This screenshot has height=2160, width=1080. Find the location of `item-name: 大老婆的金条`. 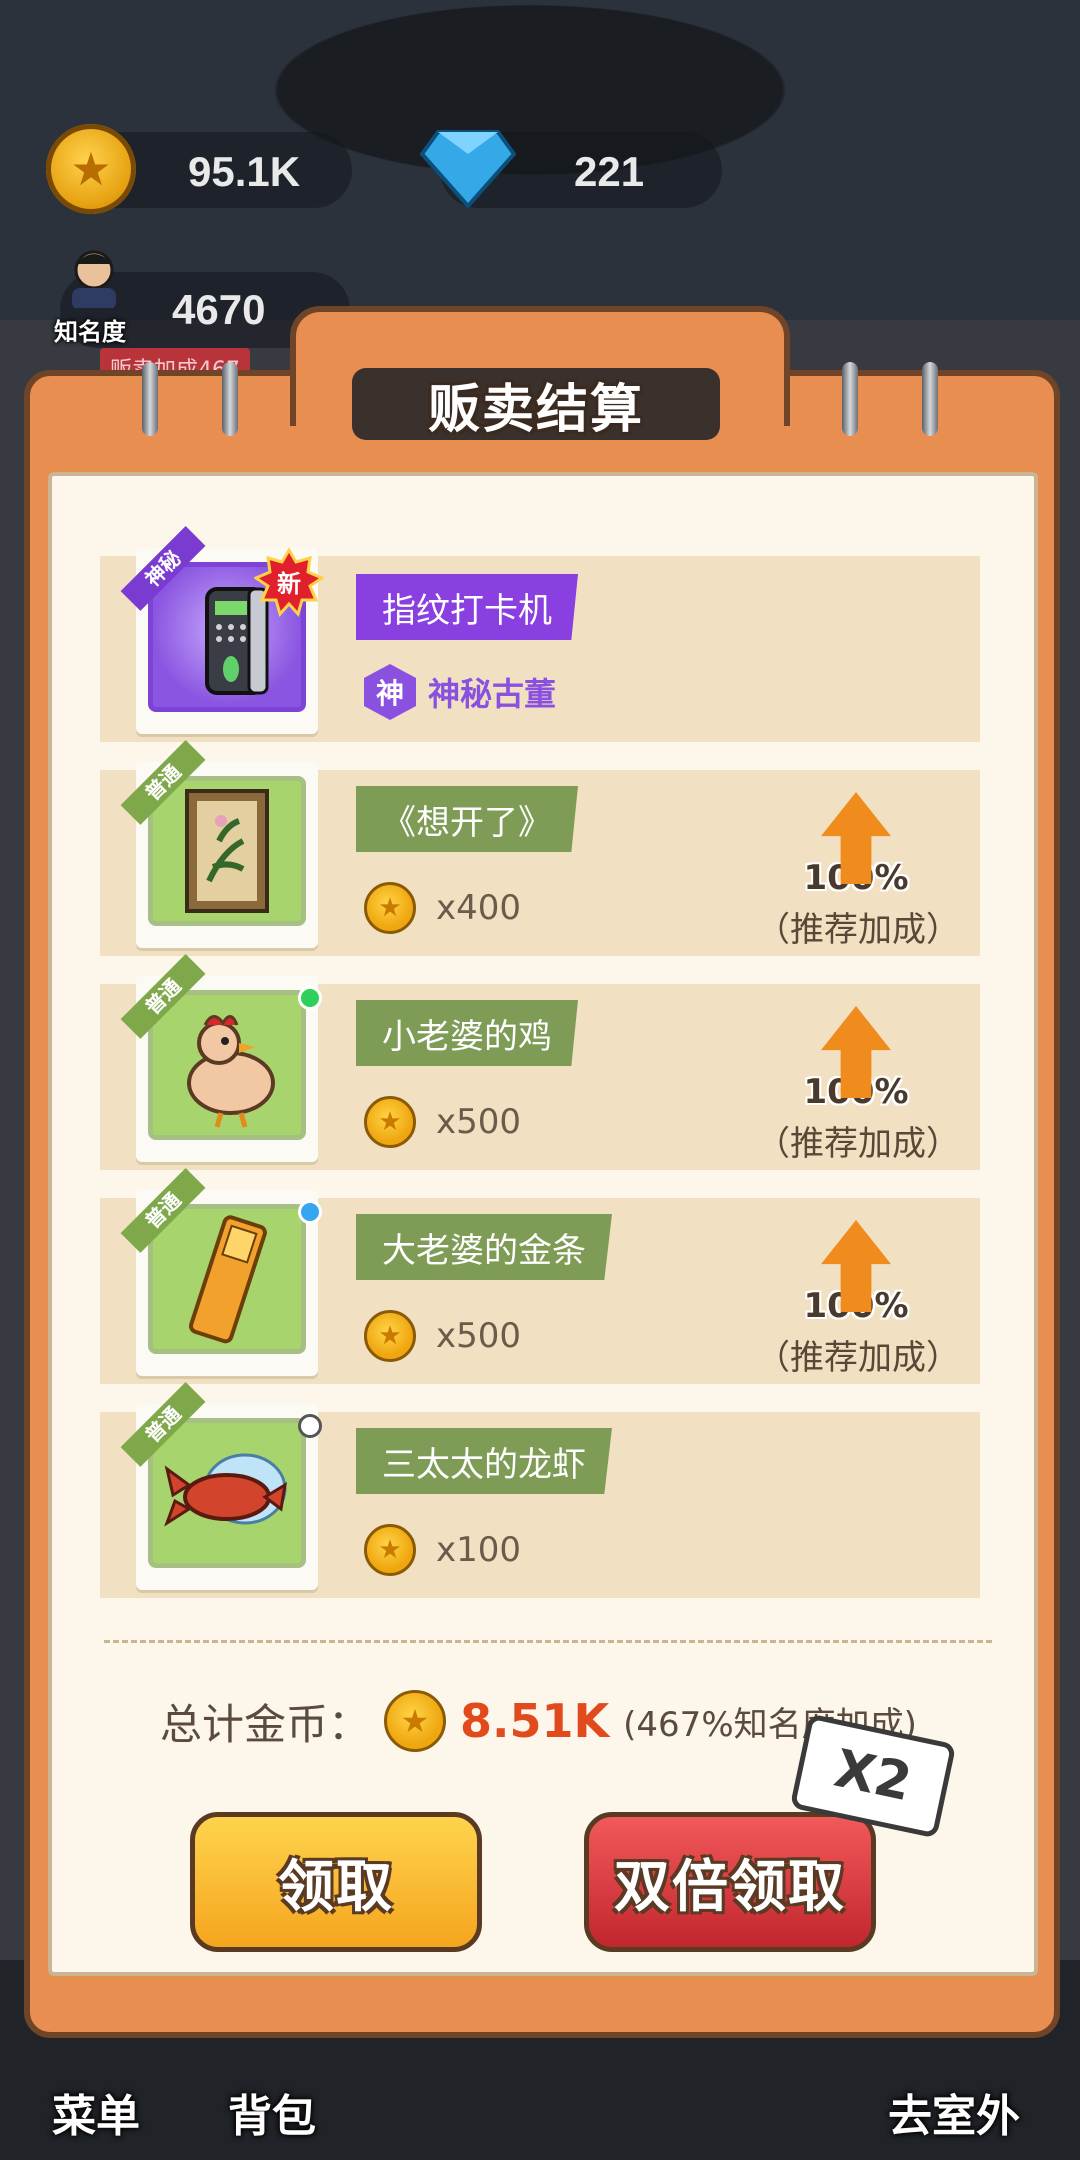

item-name: 大老婆的金条 is located at coordinates (484, 1247).